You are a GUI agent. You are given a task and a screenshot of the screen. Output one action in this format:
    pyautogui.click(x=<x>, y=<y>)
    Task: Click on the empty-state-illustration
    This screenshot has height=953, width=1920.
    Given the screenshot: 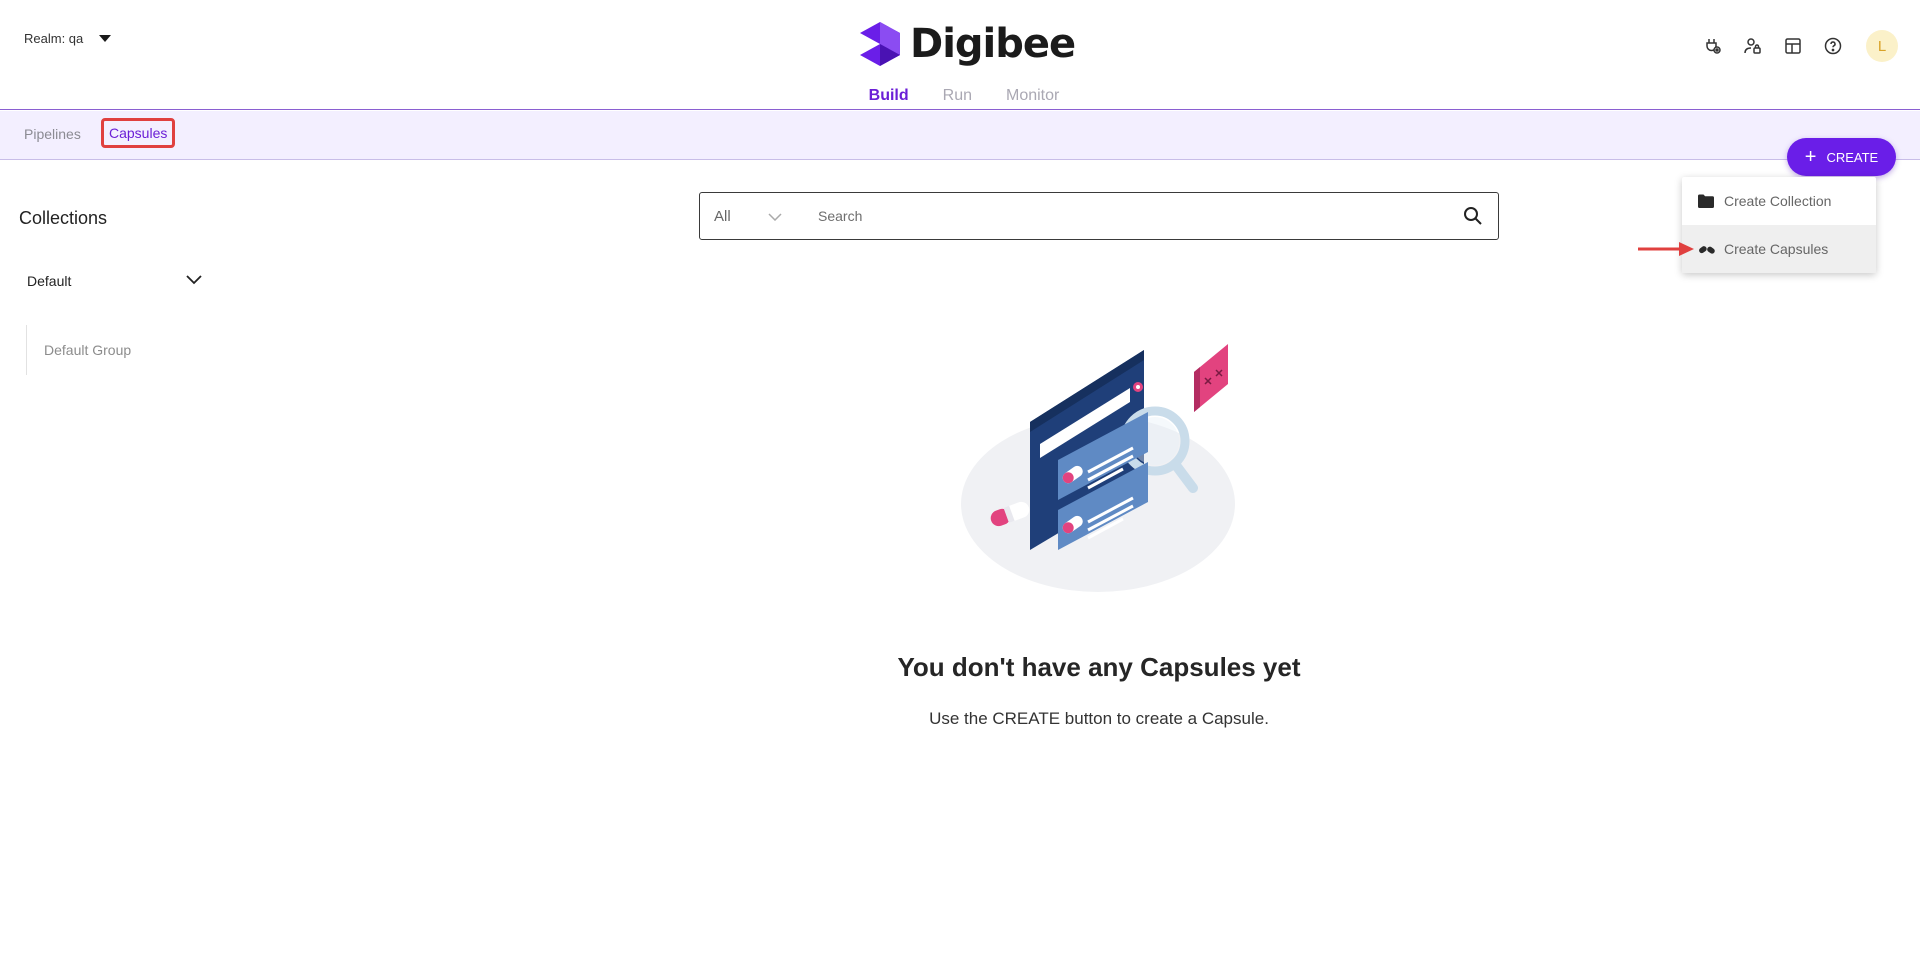 What is the action you would take?
    pyautogui.click(x=1098, y=468)
    